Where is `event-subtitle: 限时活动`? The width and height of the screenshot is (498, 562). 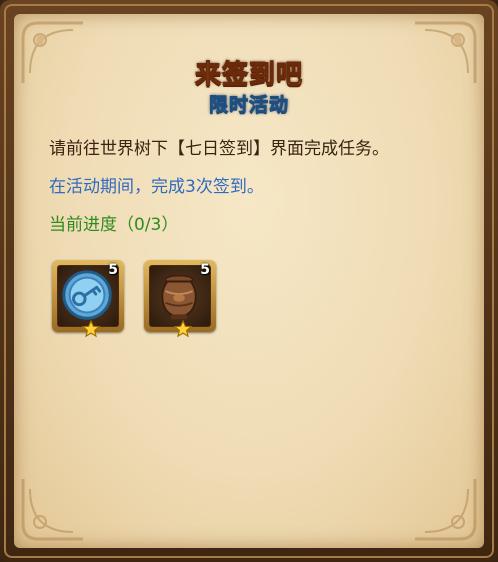
event-subtitle: 限时活动 is located at coordinates (248, 105).